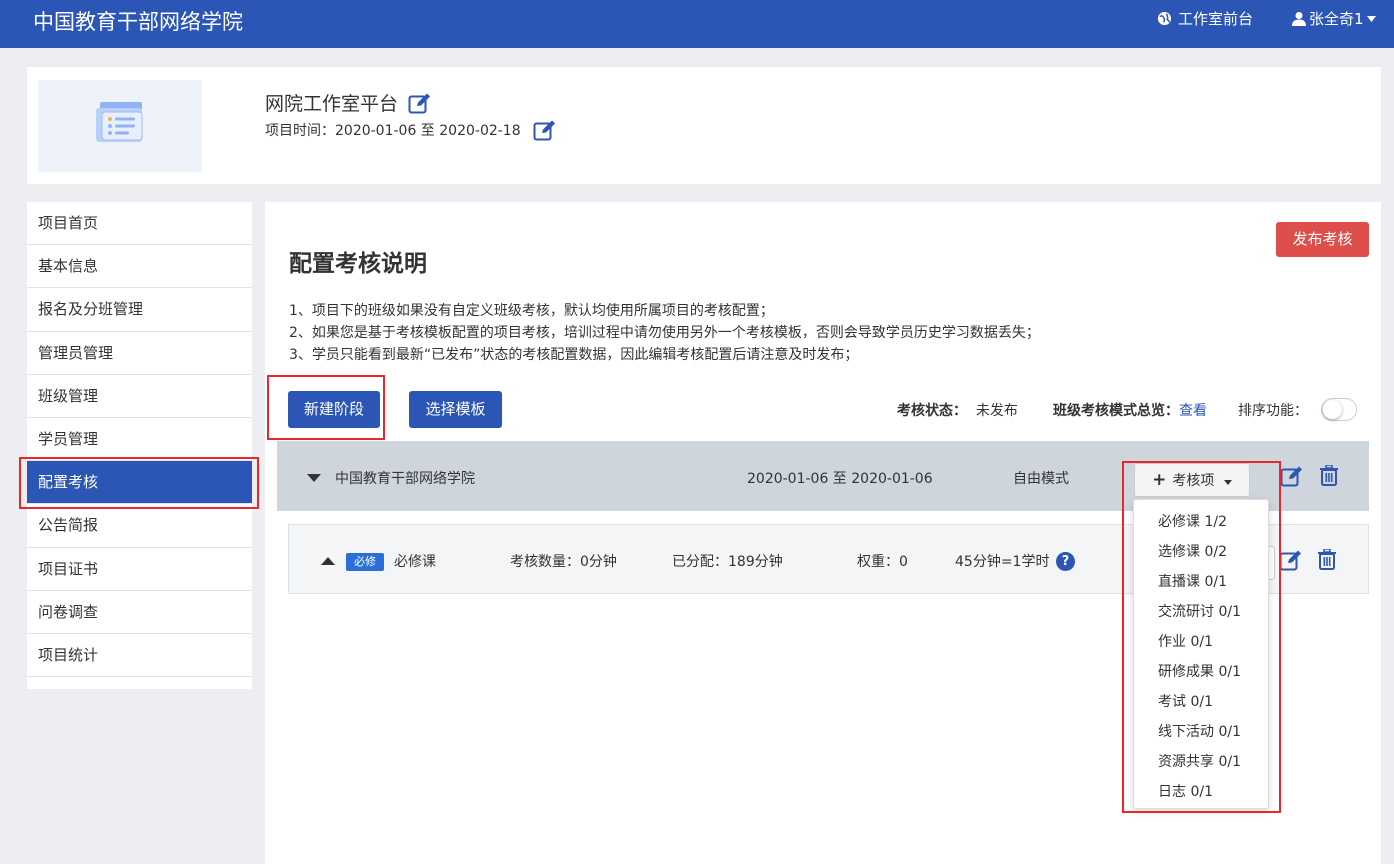 The width and height of the screenshot is (1394, 864). Describe the element at coordinates (139, 267) in the screenshot. I see `sidebar-item-basic-info: 基本信息` at that location.